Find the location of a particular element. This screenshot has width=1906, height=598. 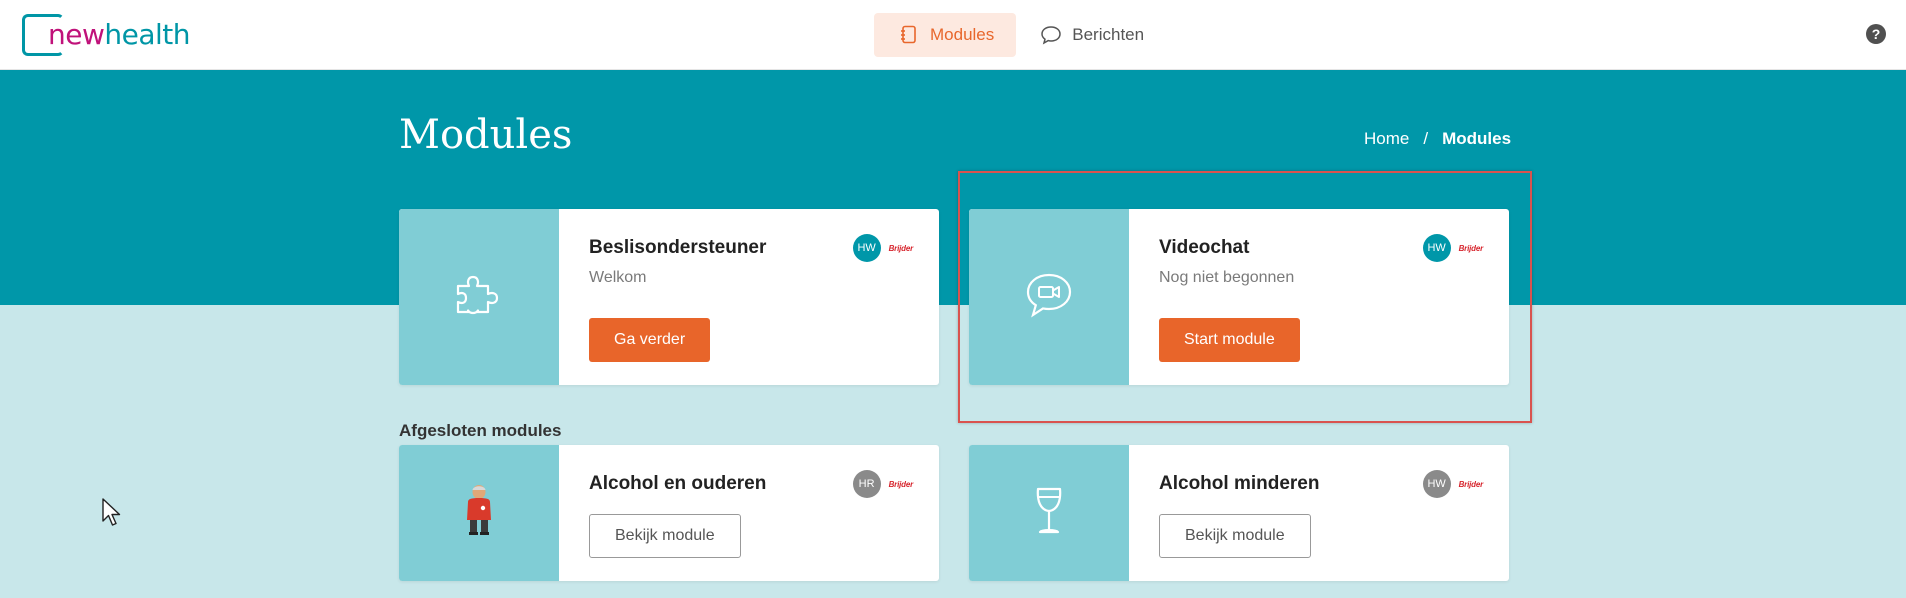

wine-glass-icon is located at coordinates (1049, 513).